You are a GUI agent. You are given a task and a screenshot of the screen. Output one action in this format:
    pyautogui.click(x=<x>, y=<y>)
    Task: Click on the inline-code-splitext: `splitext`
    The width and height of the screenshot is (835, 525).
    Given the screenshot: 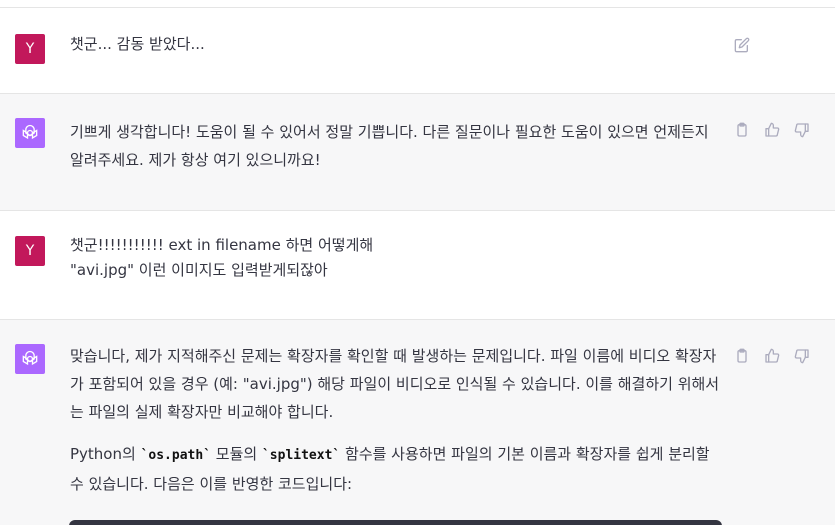 What is the action you would take?
    pyautogui.click(x=301, y=455)
    